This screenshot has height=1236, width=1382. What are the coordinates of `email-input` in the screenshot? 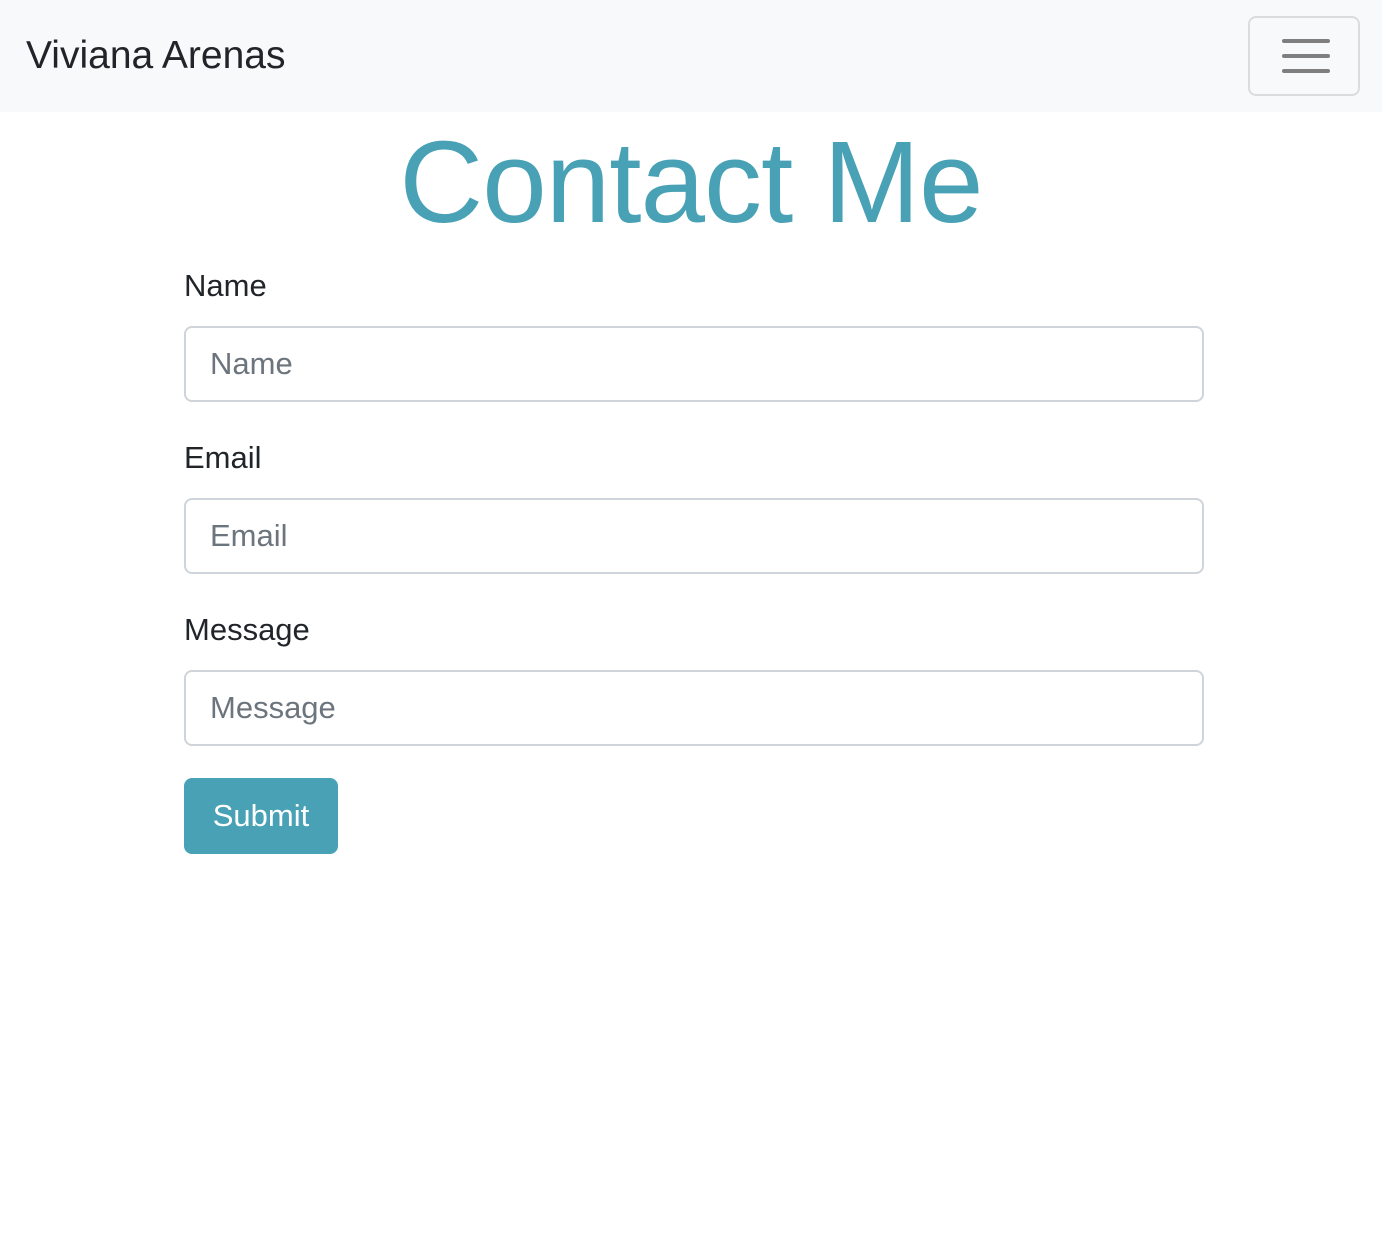 It's located at (694, 536).